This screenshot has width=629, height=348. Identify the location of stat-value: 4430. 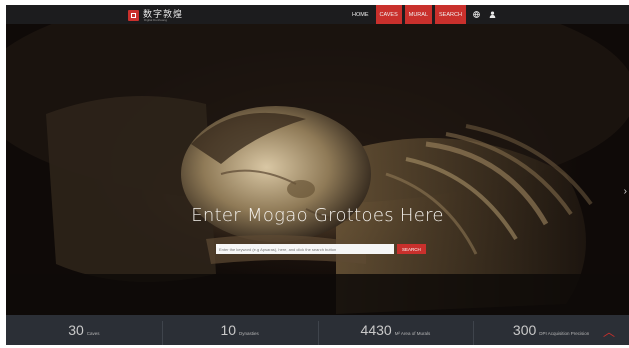
(376, 330).